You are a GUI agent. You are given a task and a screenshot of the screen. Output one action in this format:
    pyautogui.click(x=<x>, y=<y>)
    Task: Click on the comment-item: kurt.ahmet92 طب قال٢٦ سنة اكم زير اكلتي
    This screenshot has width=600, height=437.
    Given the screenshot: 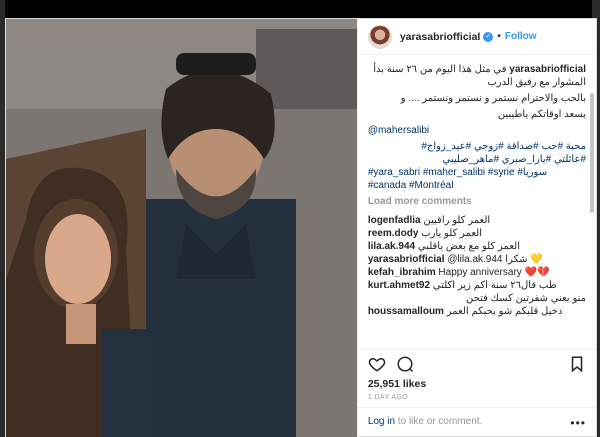 What is the action you would take?
    pyautogui.click(x=477, y=286)
    